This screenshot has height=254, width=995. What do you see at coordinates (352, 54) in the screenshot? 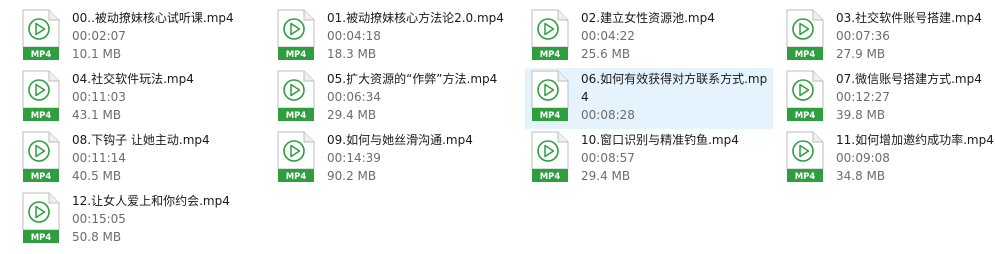
I see `file-size: 18.3 MB` at bounding box center [352, 54].